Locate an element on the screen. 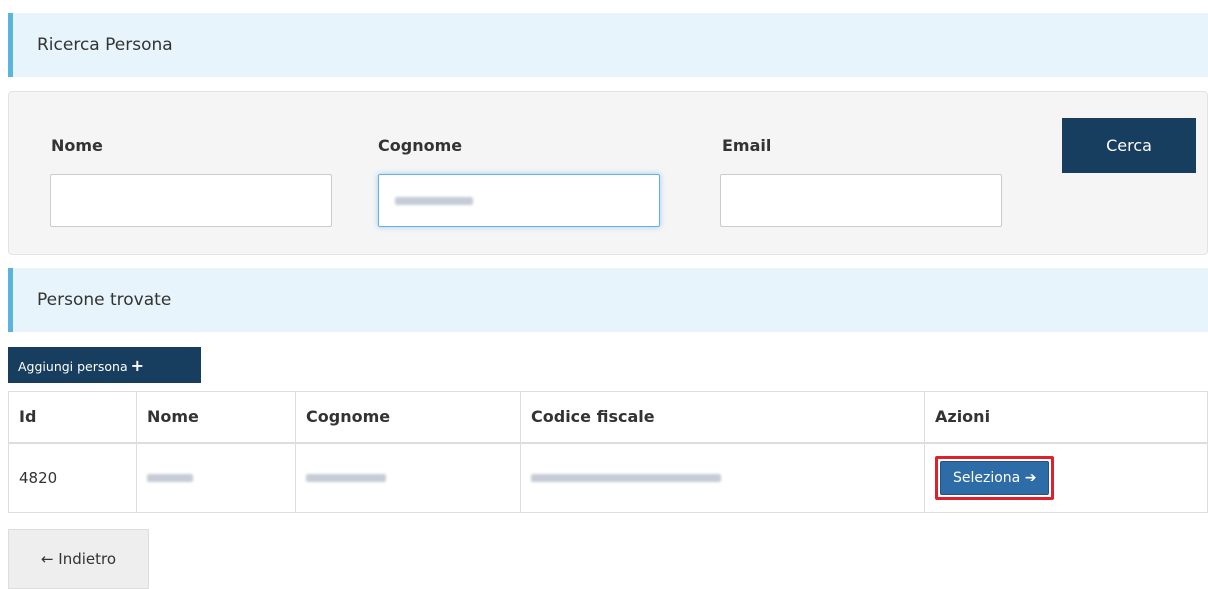 Image resolution: width=1208 pixels, height=589 pixels. select-person-button: Seleziona ➔ is located at coordinates (995, 477).